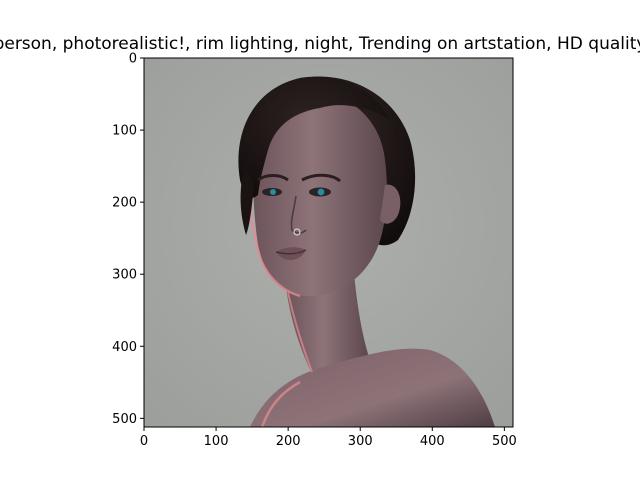 The width and height of the screenshot is (640, 480). I want to click on x-tick-label: 200, so click(288, 441).